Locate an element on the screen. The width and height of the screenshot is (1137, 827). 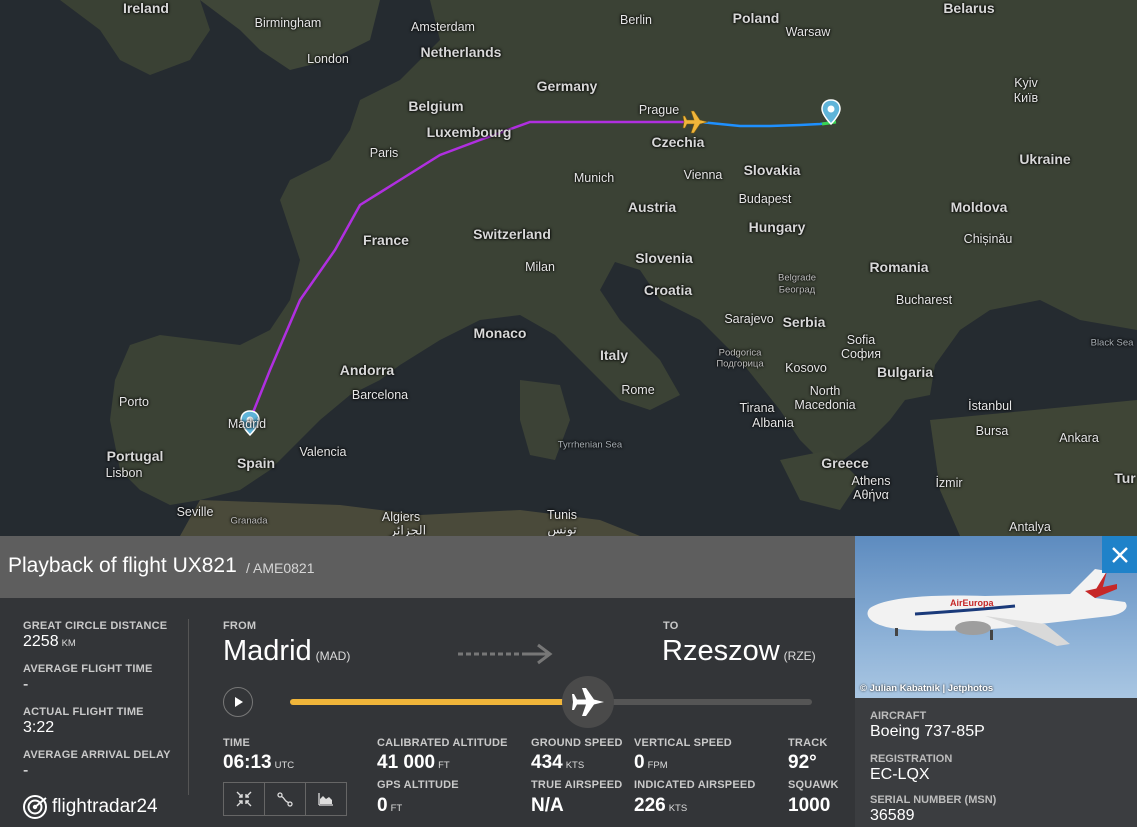
route-arrow-icon is located at coordinates (505, 654).